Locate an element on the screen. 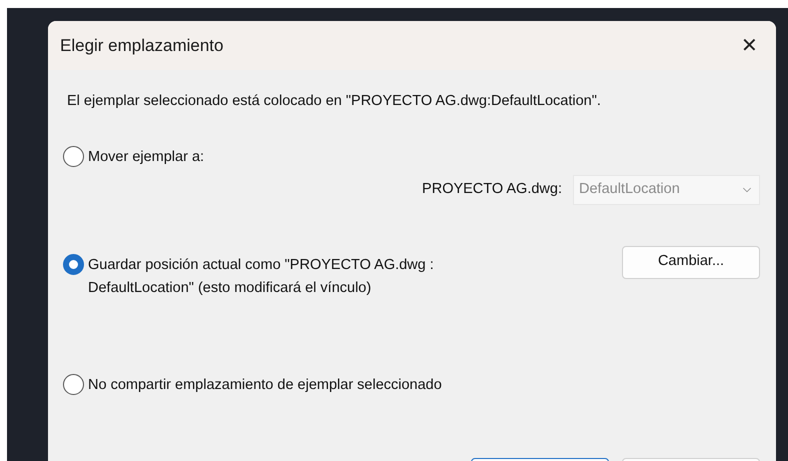  window-title: Elegir emplazamiento is located at coordinates (142, 45).